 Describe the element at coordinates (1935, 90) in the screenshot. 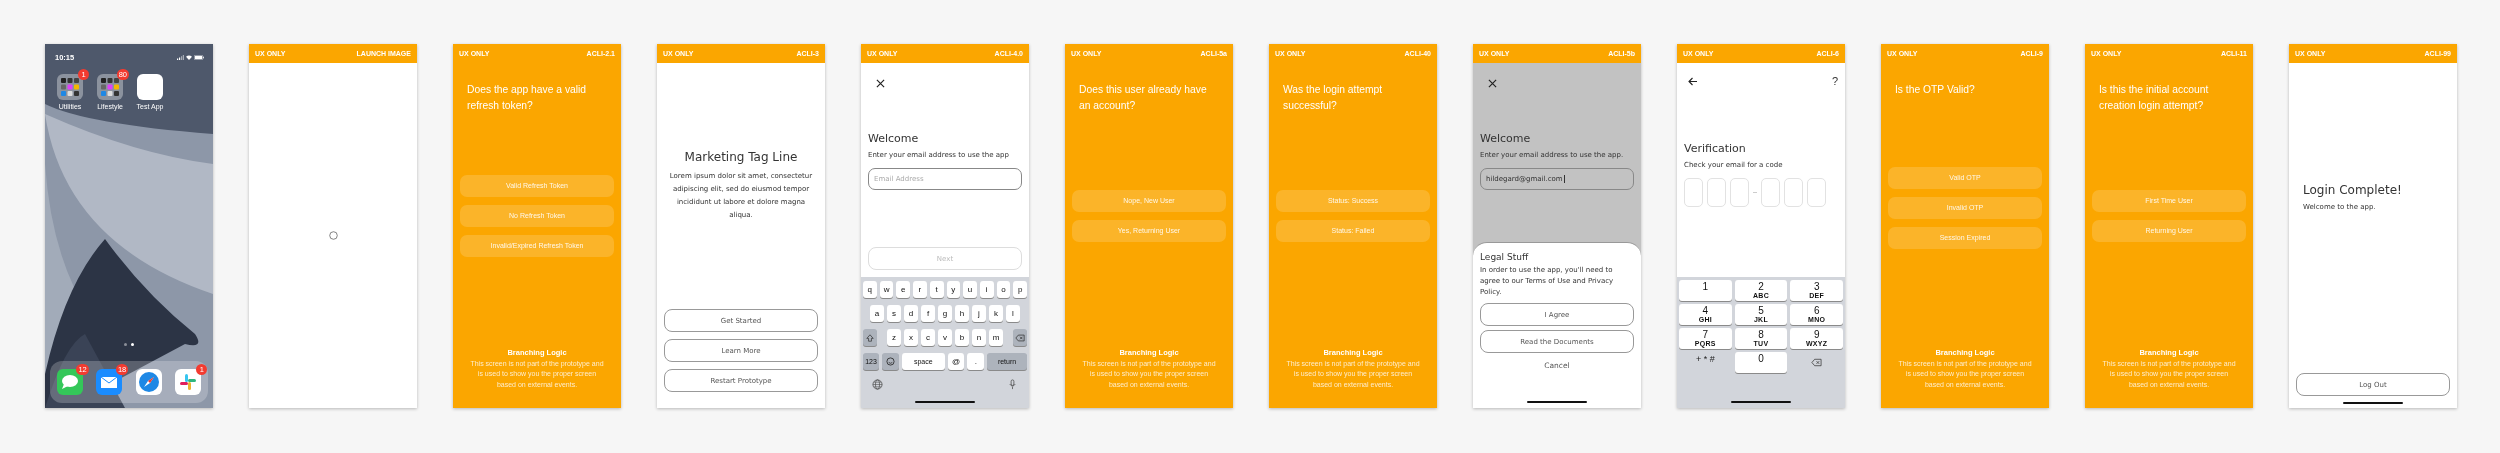

I see `question-text: Is the OTP Valid?` at that location.